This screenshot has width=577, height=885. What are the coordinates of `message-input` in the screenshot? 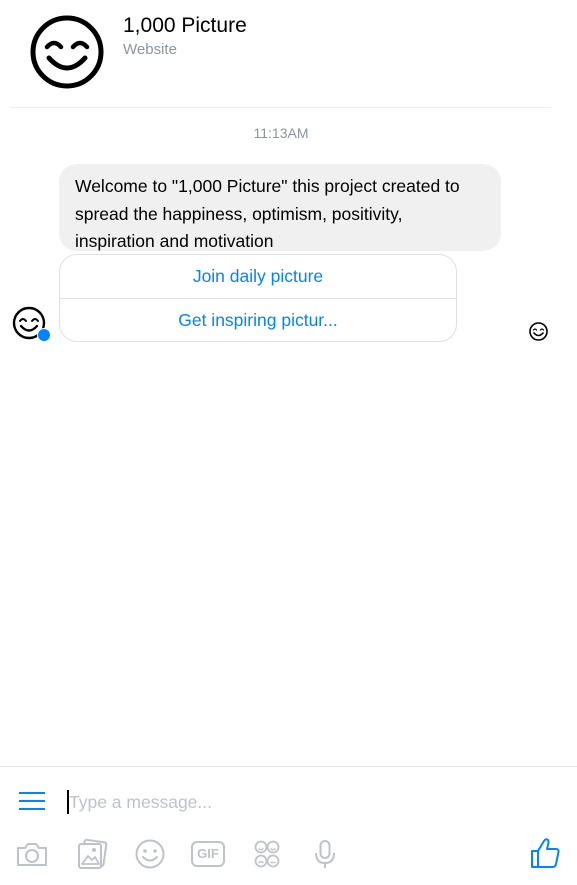 It's located at (283, 802).